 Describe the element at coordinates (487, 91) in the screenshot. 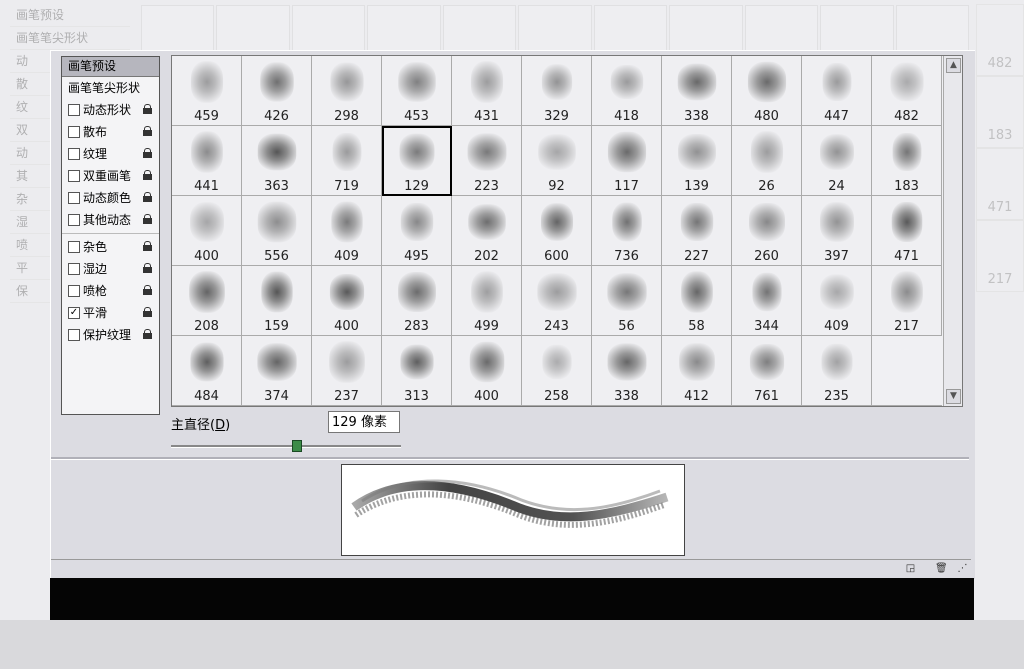

I see `brush-preset-cell: 431` at that location.